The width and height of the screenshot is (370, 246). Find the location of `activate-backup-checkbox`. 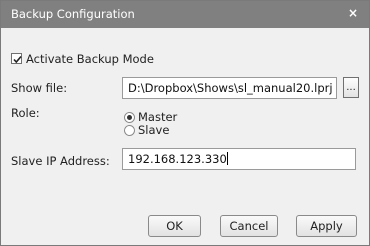

activate-backup-checkbox is located at coordinates (16, 58).